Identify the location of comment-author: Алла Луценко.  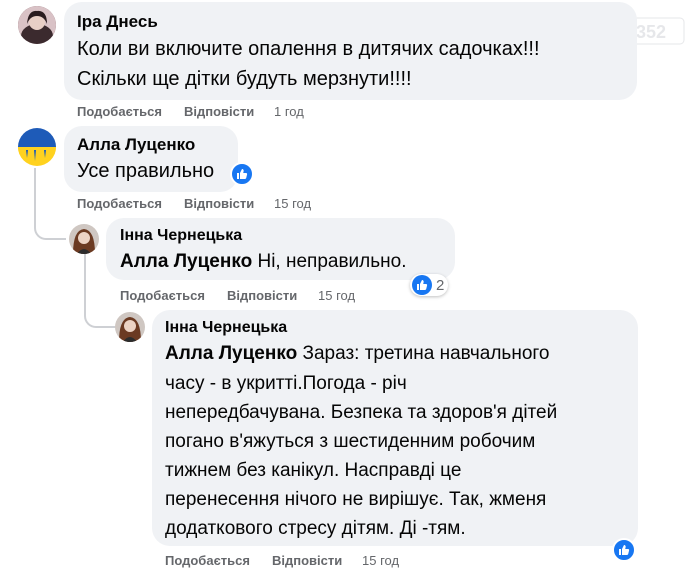
(136, 145).